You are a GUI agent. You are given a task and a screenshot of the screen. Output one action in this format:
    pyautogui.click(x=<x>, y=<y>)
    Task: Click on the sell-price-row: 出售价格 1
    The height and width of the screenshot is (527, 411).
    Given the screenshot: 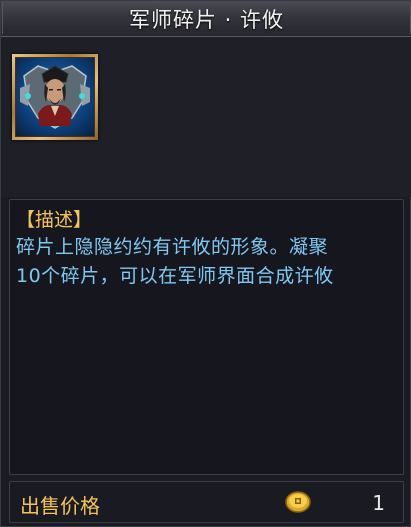 What is the action you would take?
    pyautogui.click(x=206, y=502)
    